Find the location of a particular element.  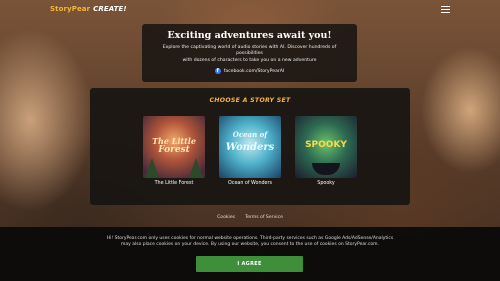

facebook-link-text: facebook.com/StoryPearAI is located at coordinates (254, 71).